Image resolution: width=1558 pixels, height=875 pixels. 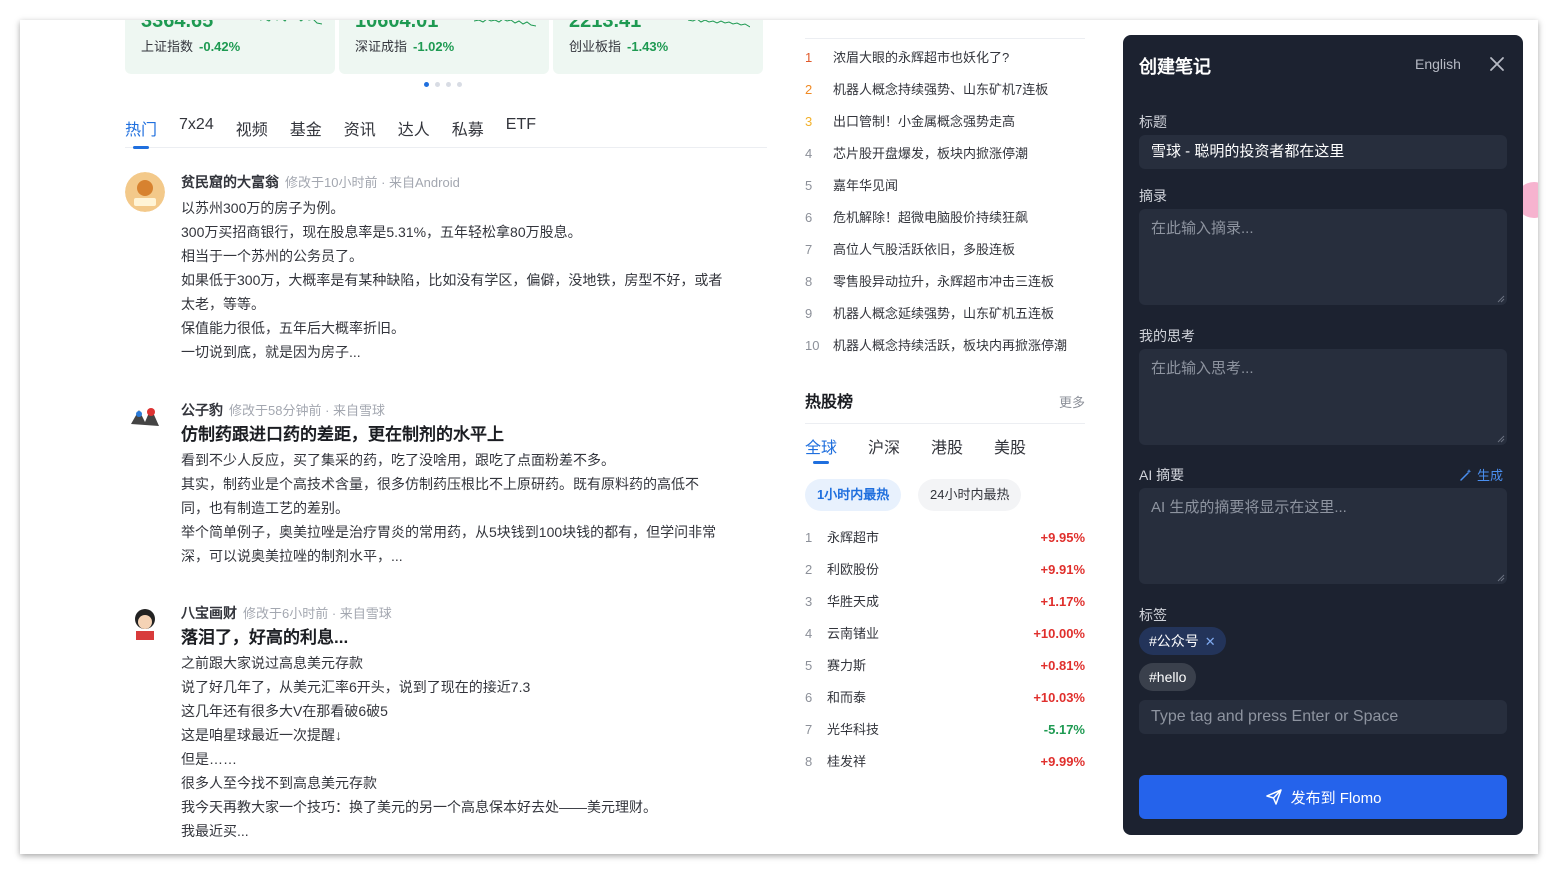 What do you see at coordinates (1323, 797) in the screenshot?
I see `publish-button: 发布到 Flomo` at bounding box center [1323, 797].